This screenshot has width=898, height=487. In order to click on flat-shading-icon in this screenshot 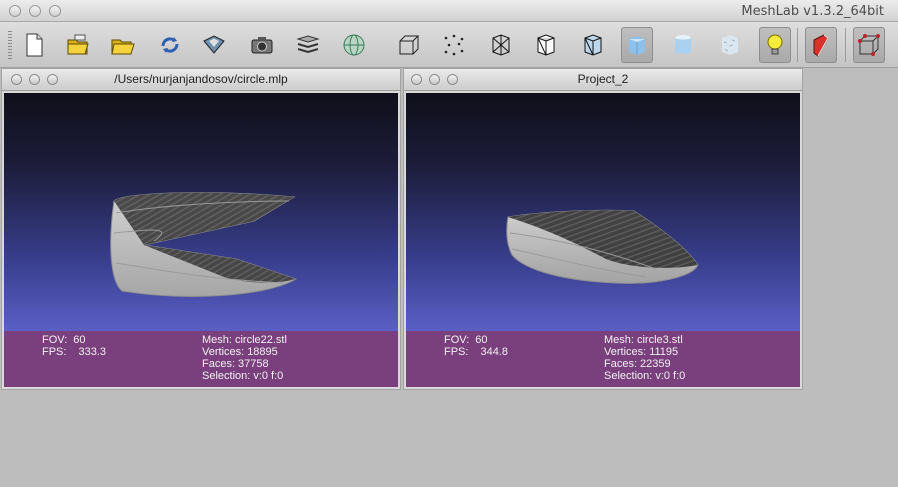, I will do `click(637, 45)`.